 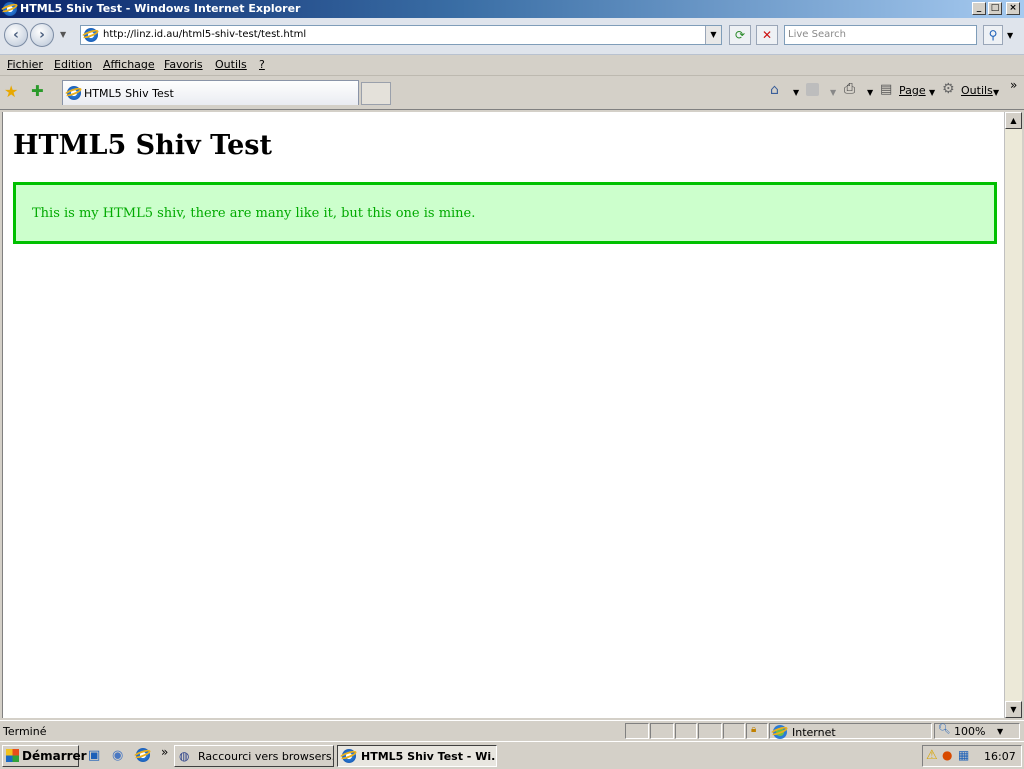 What do you see at coordinates (63, 34) in the screenshot?
I see `history-dropdown-icon: ▼` at bounding box center [63, 34].